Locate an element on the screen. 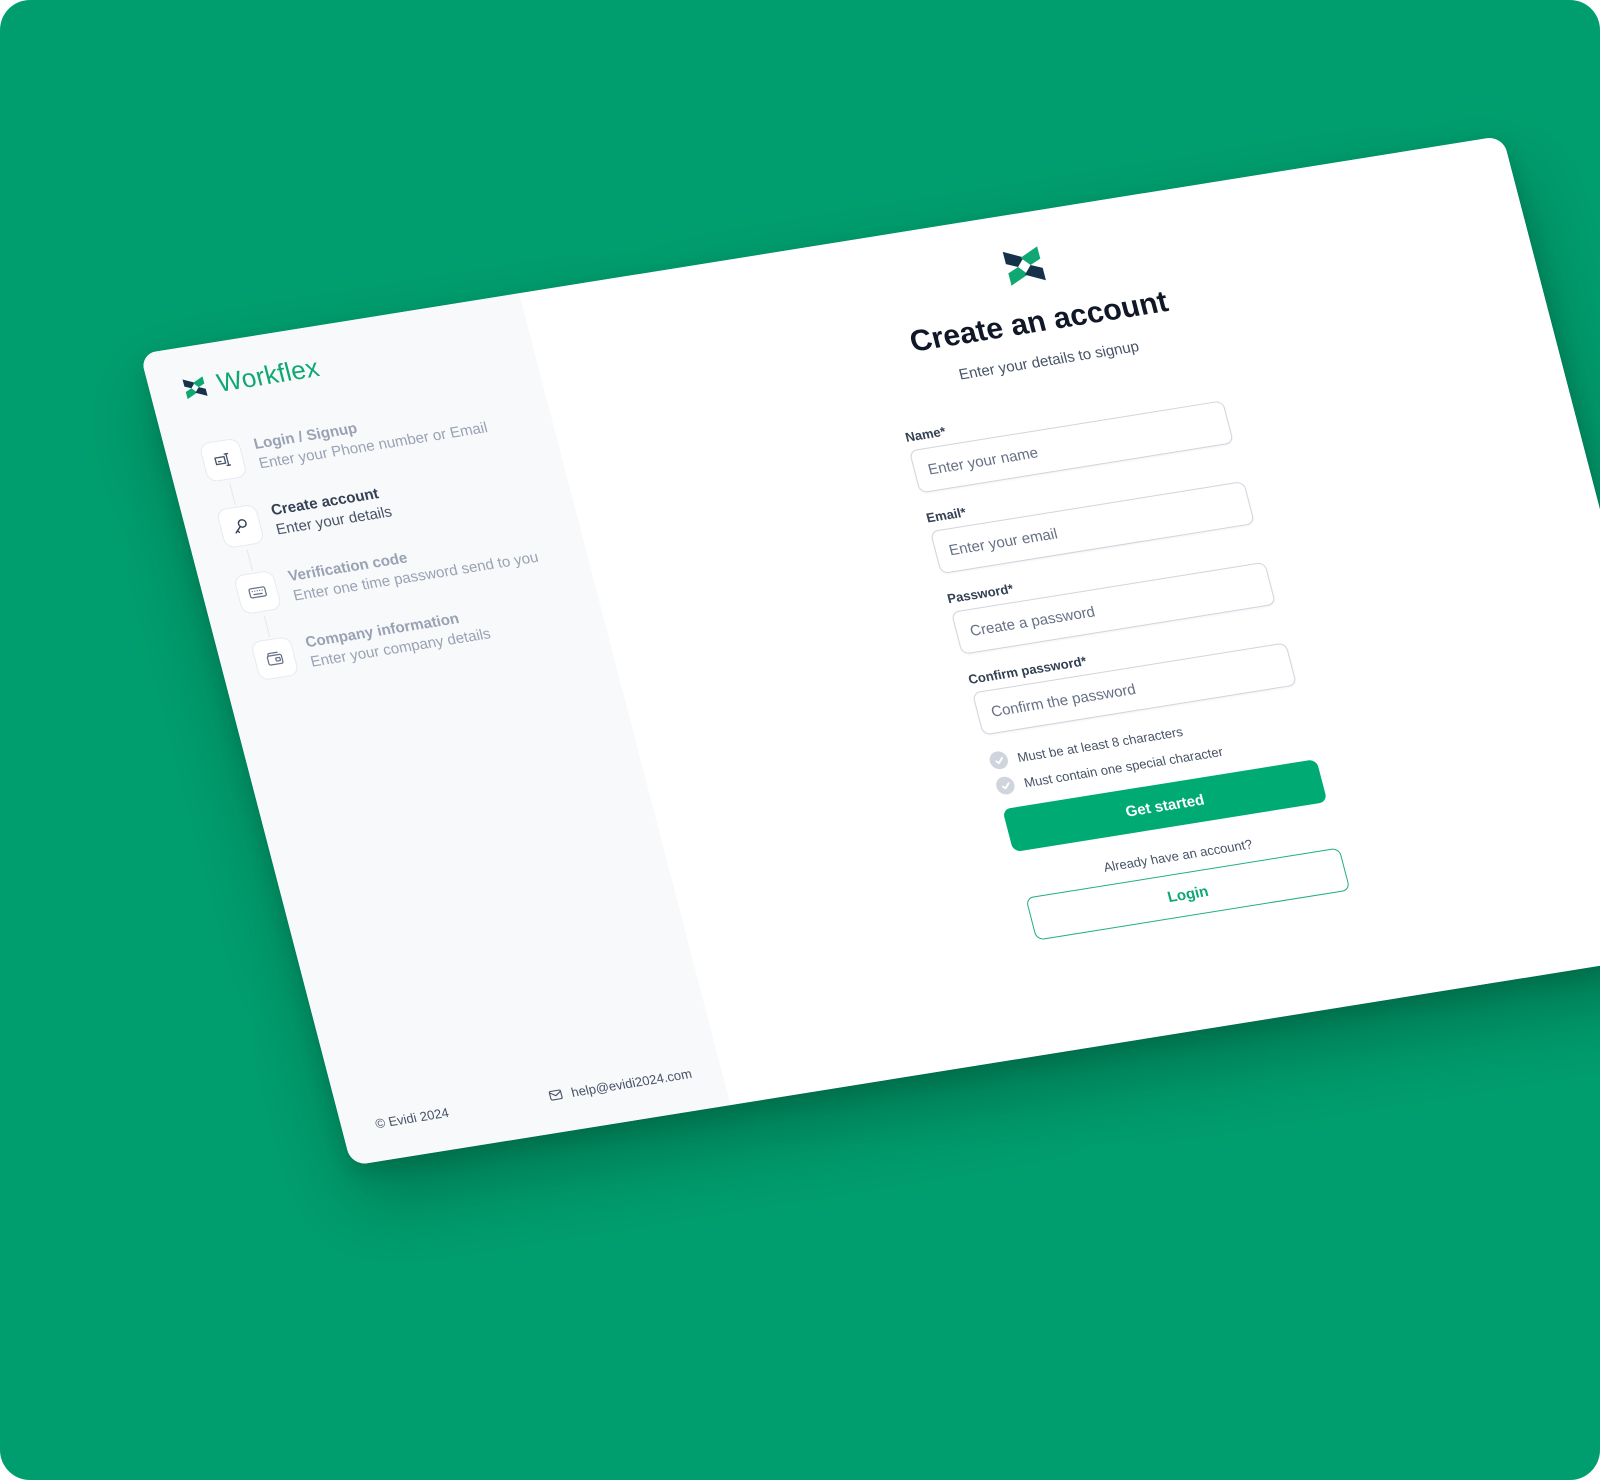 The width and height of the screenshot is (1600, 1480). sidebar-footer: © Evidi 2024 help@evidi2024.com is located at coordinates (534, 1098).